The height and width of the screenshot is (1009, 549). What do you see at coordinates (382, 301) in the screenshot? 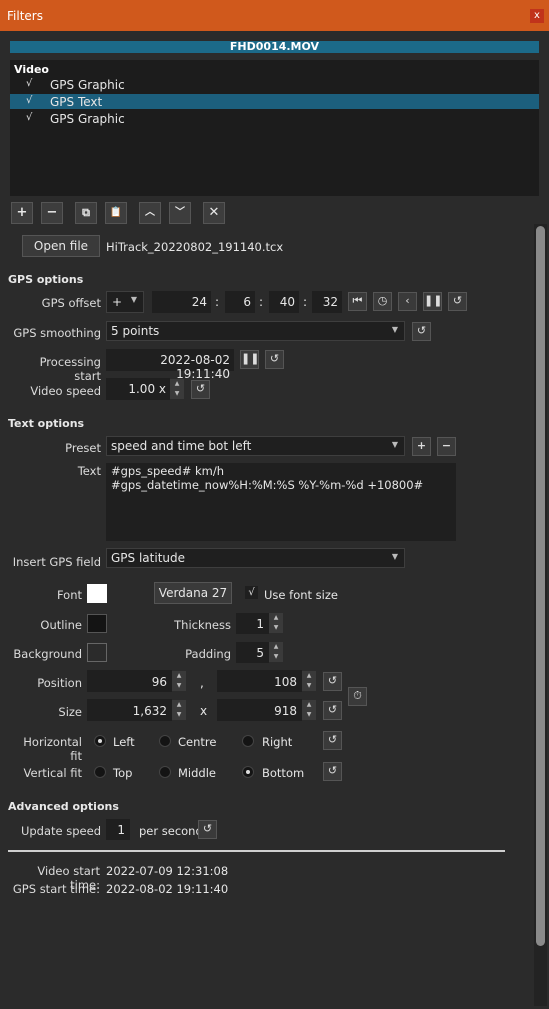
I see `sync-time-button: ◷` at bounding box center [382, 301].